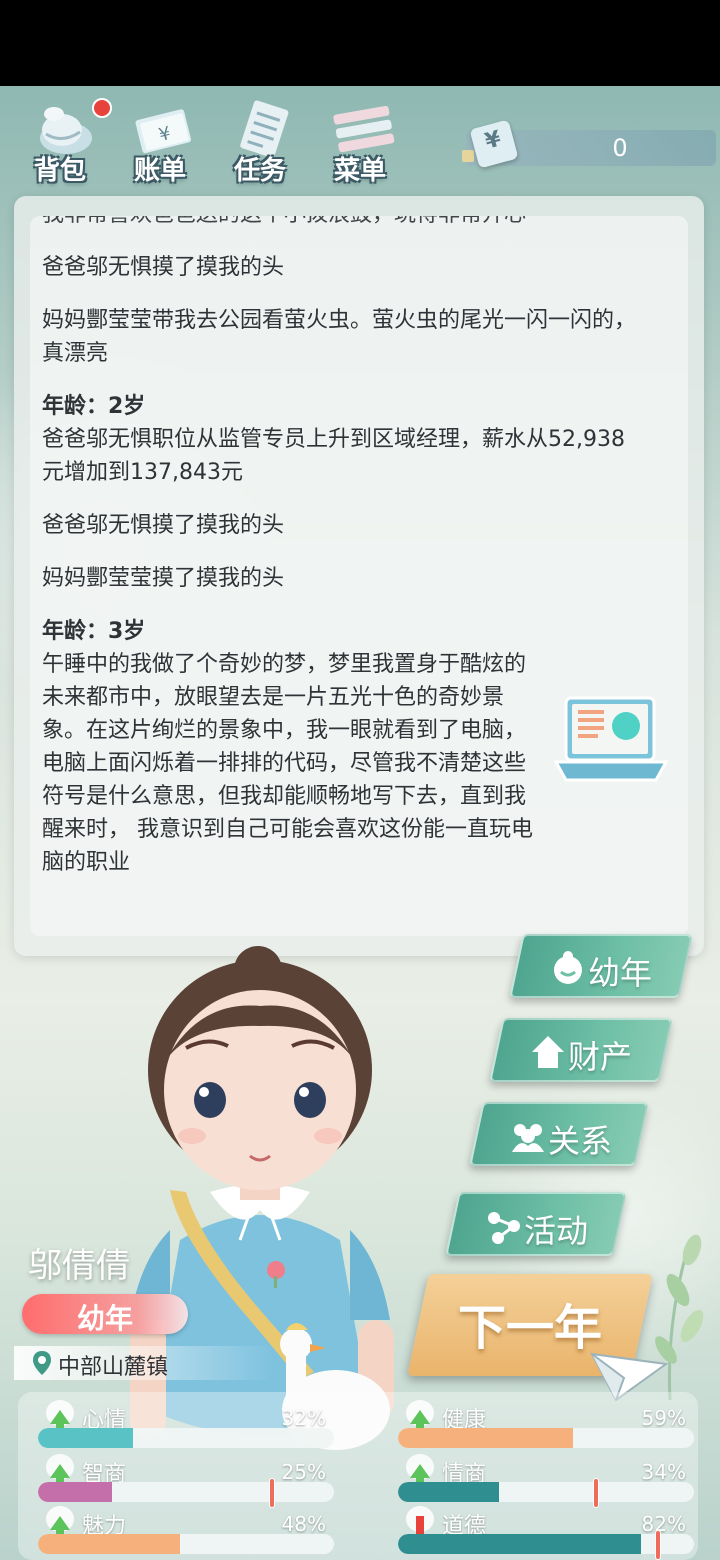  Describe the element at coordinates (186, 1425) in the screenshot. I see `stat-0: 心情 32%` at that location.